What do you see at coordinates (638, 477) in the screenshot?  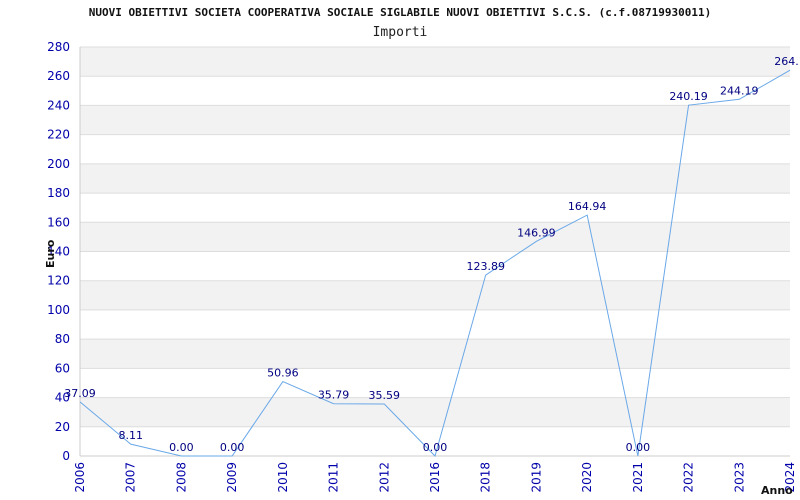 I see `x-tick-label: 2021` at bounding box center [638, 477].